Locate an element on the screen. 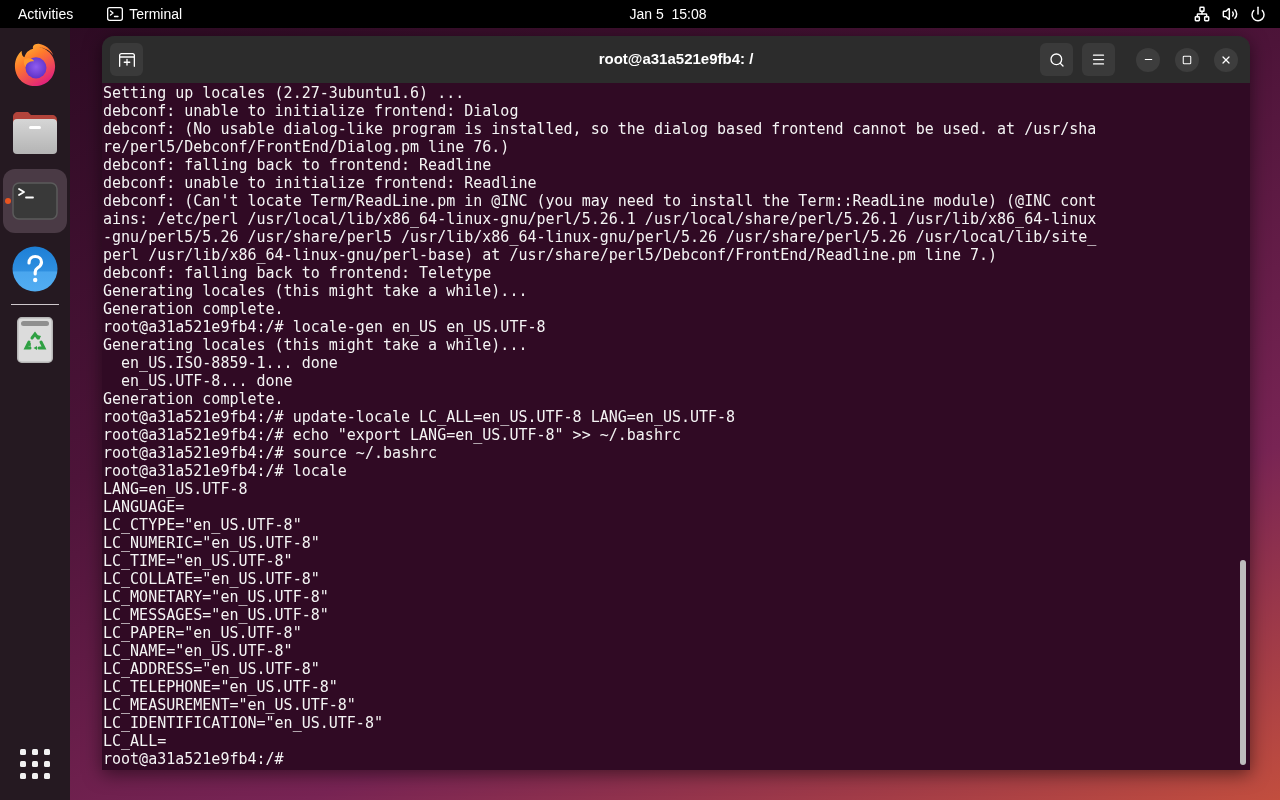 Image resolution: width=1280 pixels, height=800 pixels. search-button is located at coordinates (1056, 59).